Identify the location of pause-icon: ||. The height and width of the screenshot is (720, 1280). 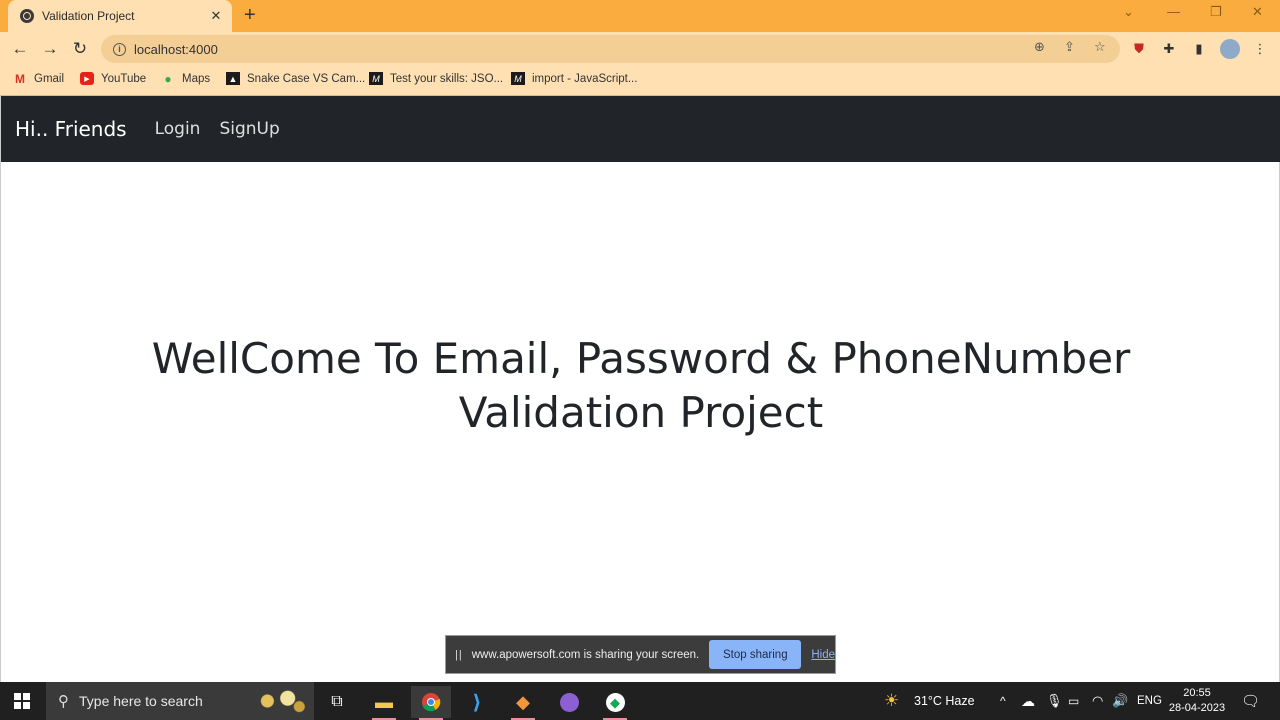
(459, 654).